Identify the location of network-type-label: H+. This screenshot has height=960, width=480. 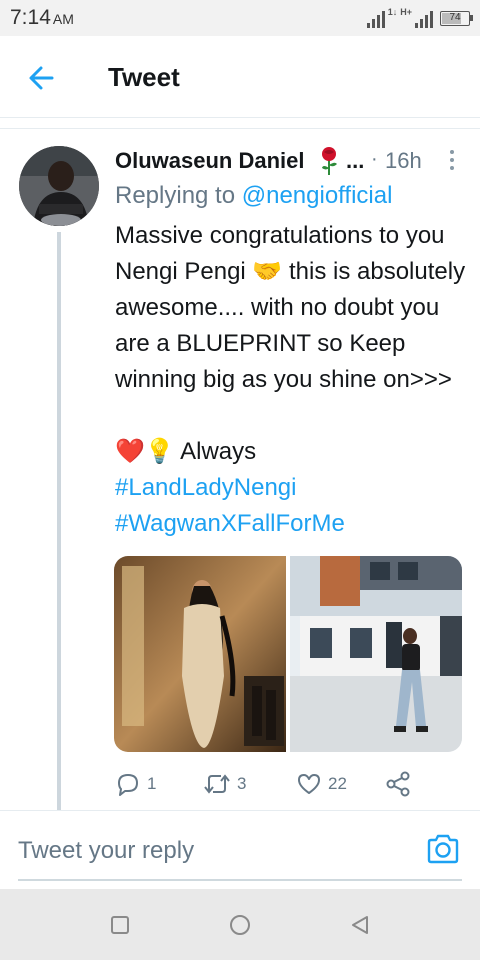
(406, 12).